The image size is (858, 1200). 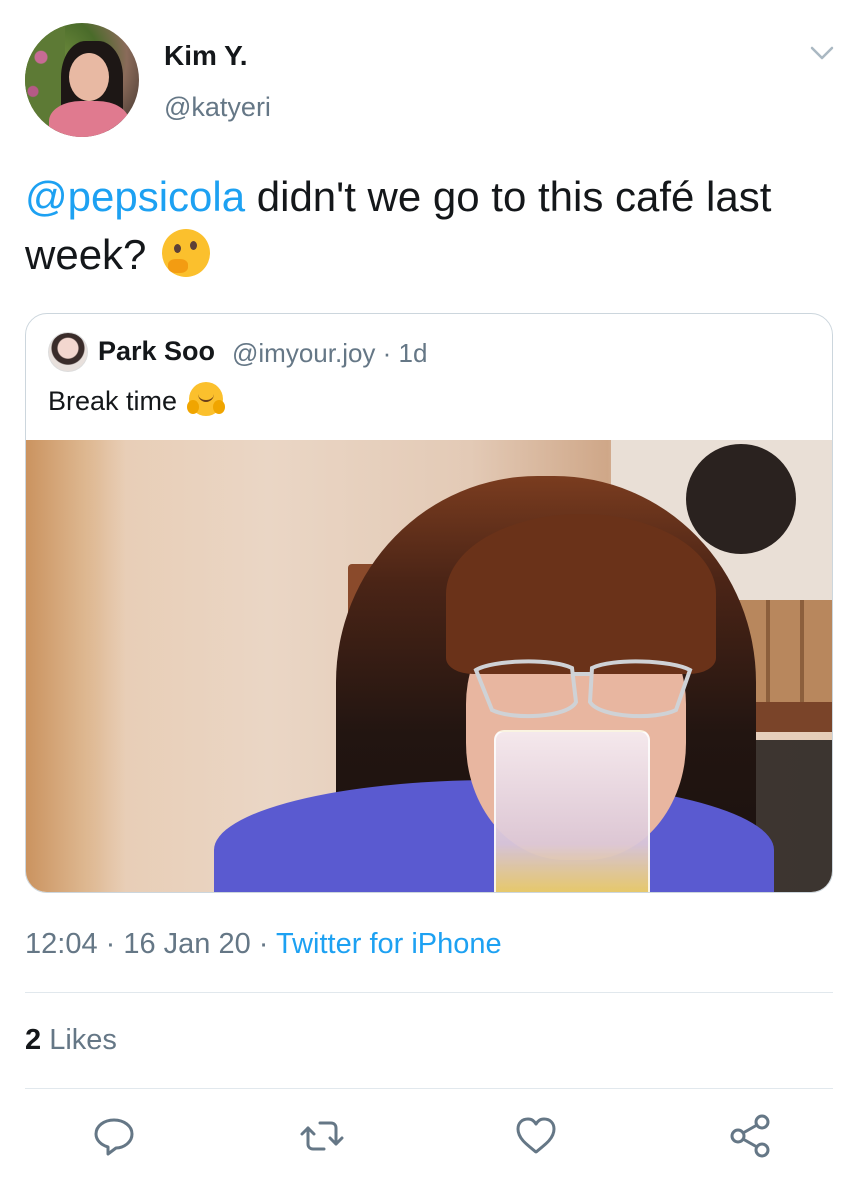 What do you see at coordinates (116, 401) in the screenshot?
I see `quoted-tweet-body: Break time` at bounding box center [116, 401].